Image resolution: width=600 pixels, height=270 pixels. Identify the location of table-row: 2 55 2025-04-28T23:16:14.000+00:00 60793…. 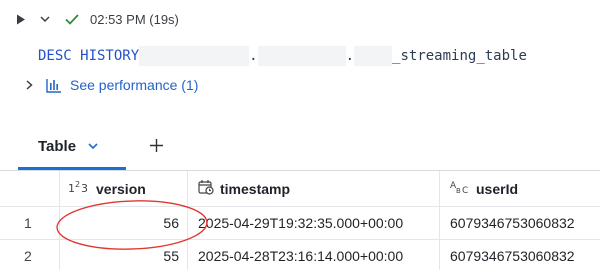
(300, 255).